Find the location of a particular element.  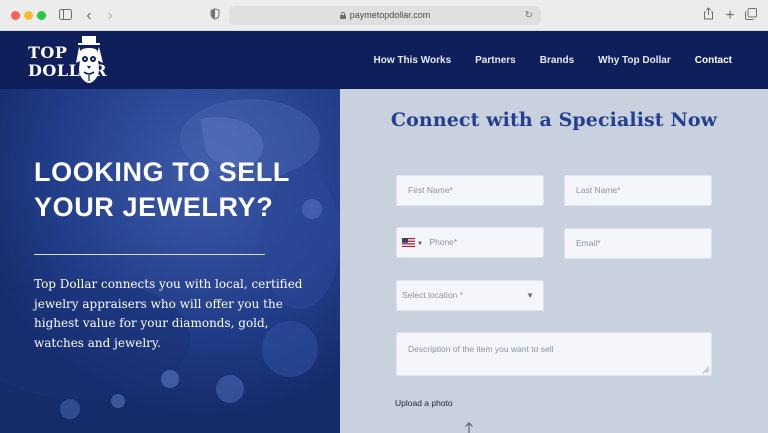

reload-icon: ↻ is located at coordinates (529, 15).